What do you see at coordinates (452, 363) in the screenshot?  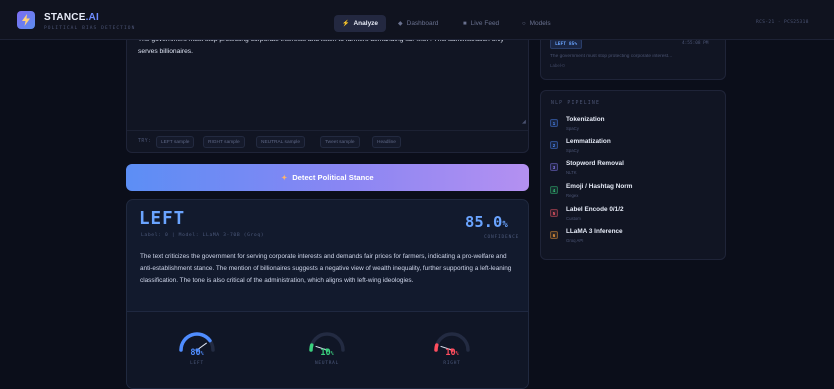 I see `gauge-right-label: RIGHT` at bounding box center [452, 363].